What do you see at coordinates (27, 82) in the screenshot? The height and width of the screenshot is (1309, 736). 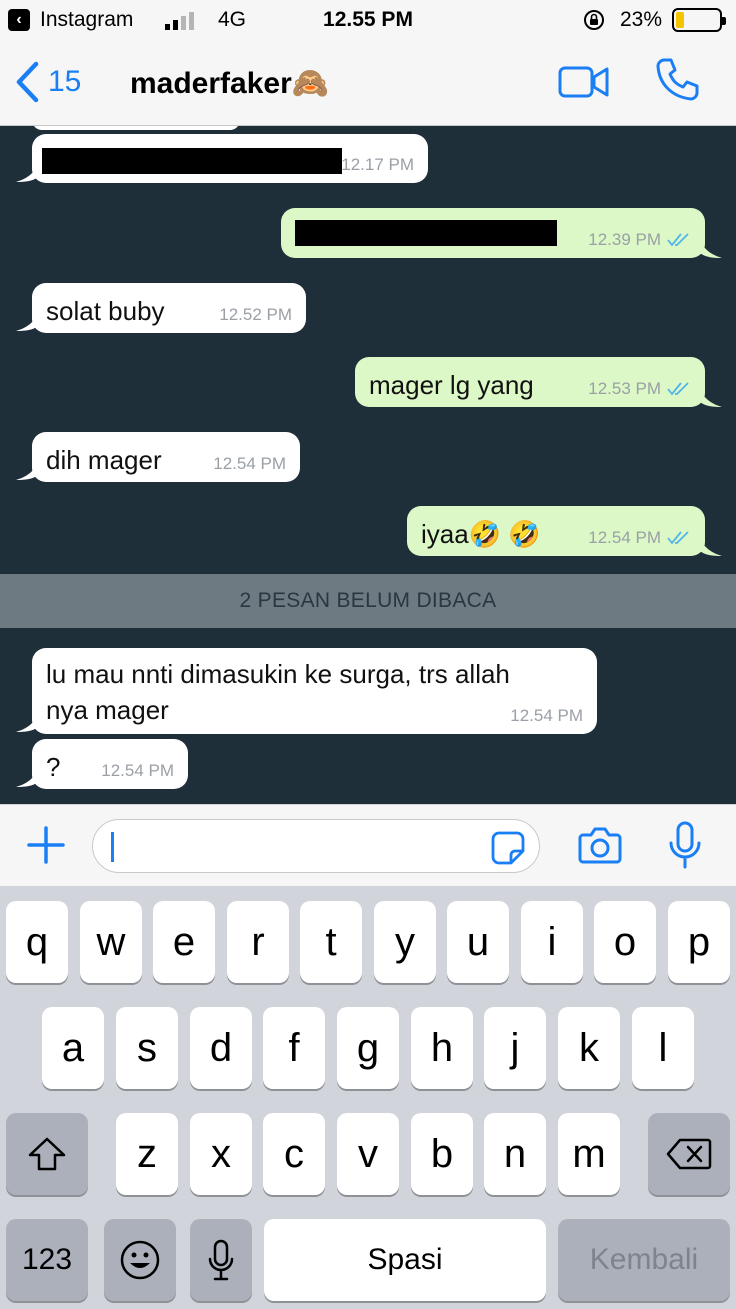 I see `chevron-left-icon` at bounding box center [27, 82].